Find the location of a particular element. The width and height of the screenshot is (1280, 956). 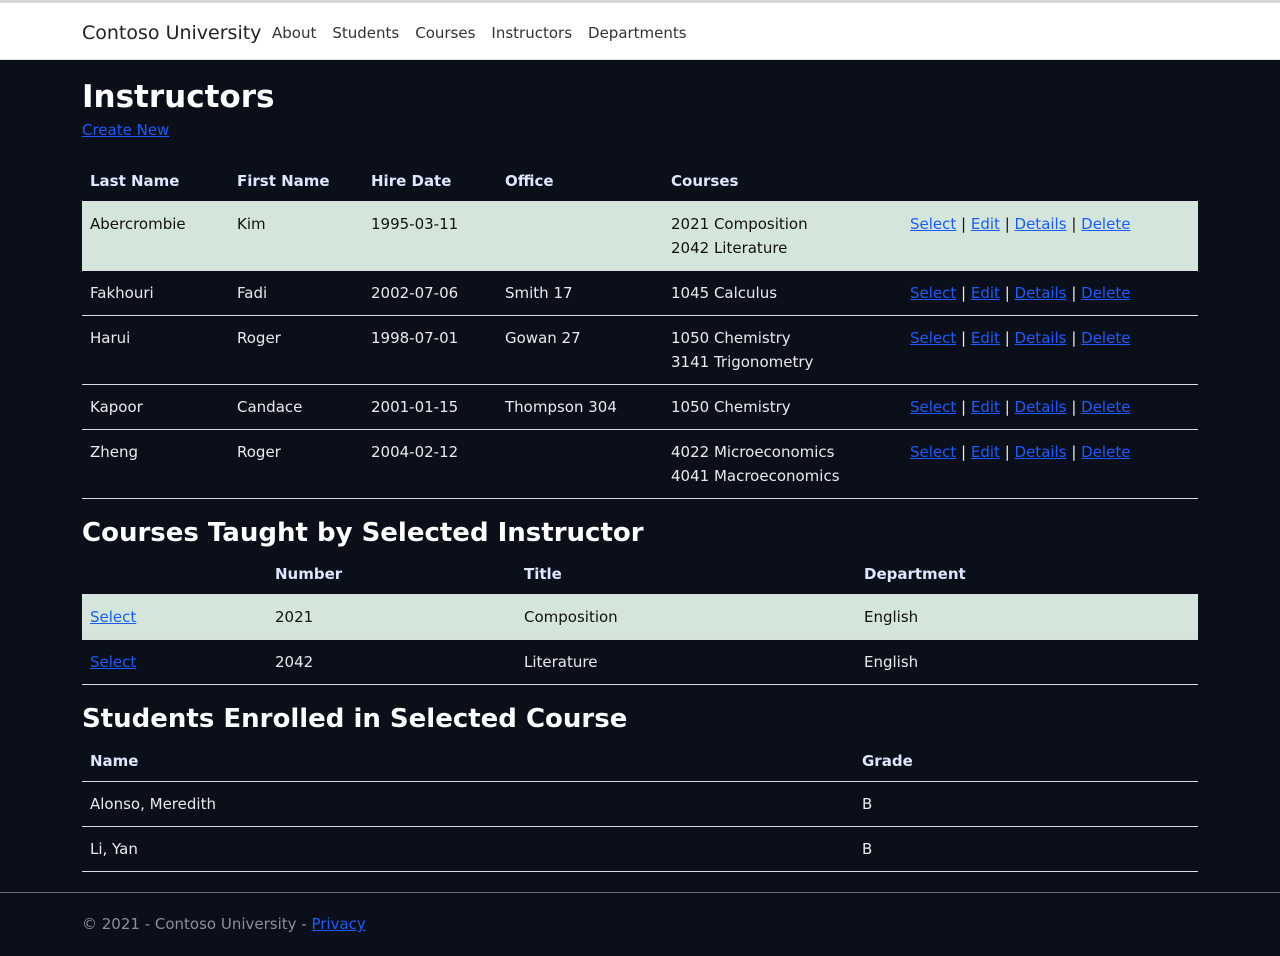

col-name: Name is located at coordinates (114, 760).